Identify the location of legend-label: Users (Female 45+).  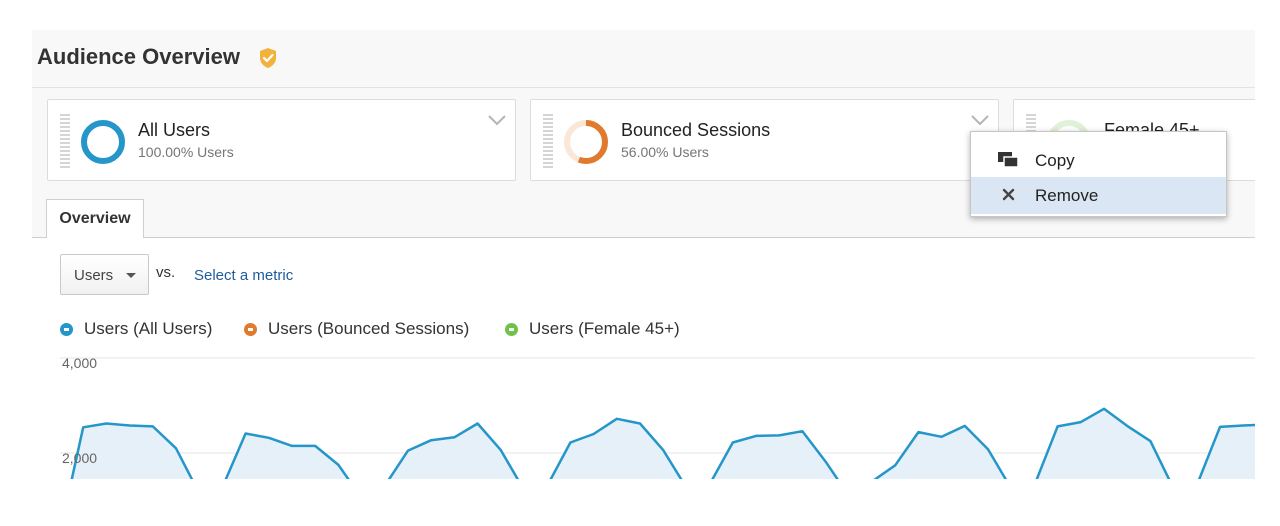
(604, 328).